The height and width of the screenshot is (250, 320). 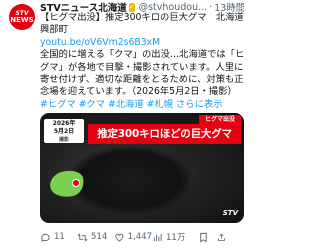 What do you see at coordinates (142, 80) in the screenshot?
I see `post-text-line: 寄せ付けず、適切な距離をとるために、対策も正` at bounding box center [142, 80].